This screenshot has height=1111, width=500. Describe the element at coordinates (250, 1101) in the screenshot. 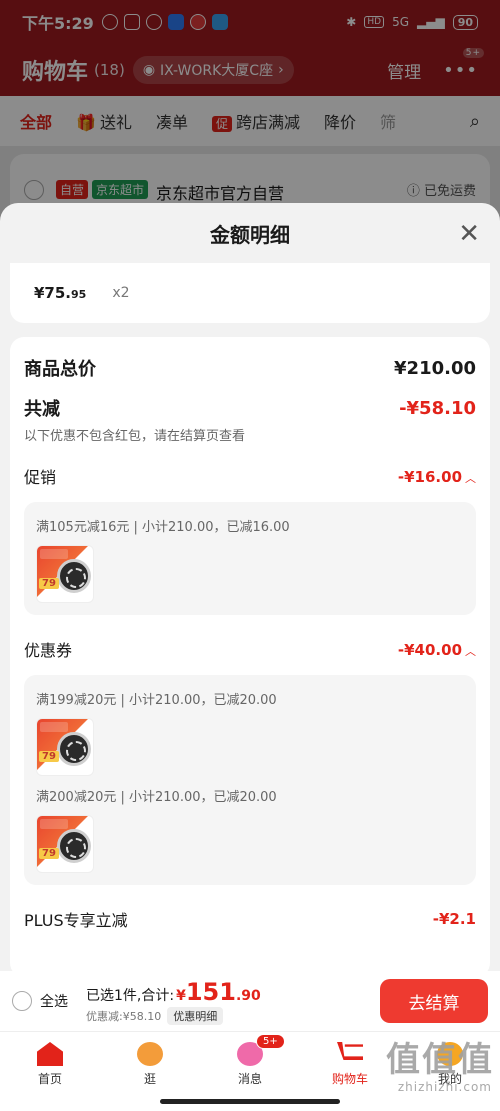

I see `home-indicator` at that location.